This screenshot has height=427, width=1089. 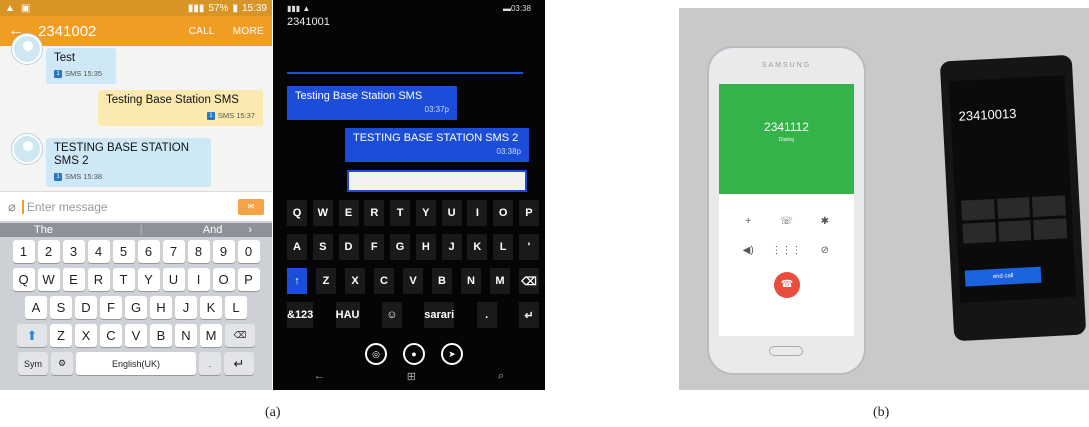 I want to click on key: 8, so click(x=198, y=251).